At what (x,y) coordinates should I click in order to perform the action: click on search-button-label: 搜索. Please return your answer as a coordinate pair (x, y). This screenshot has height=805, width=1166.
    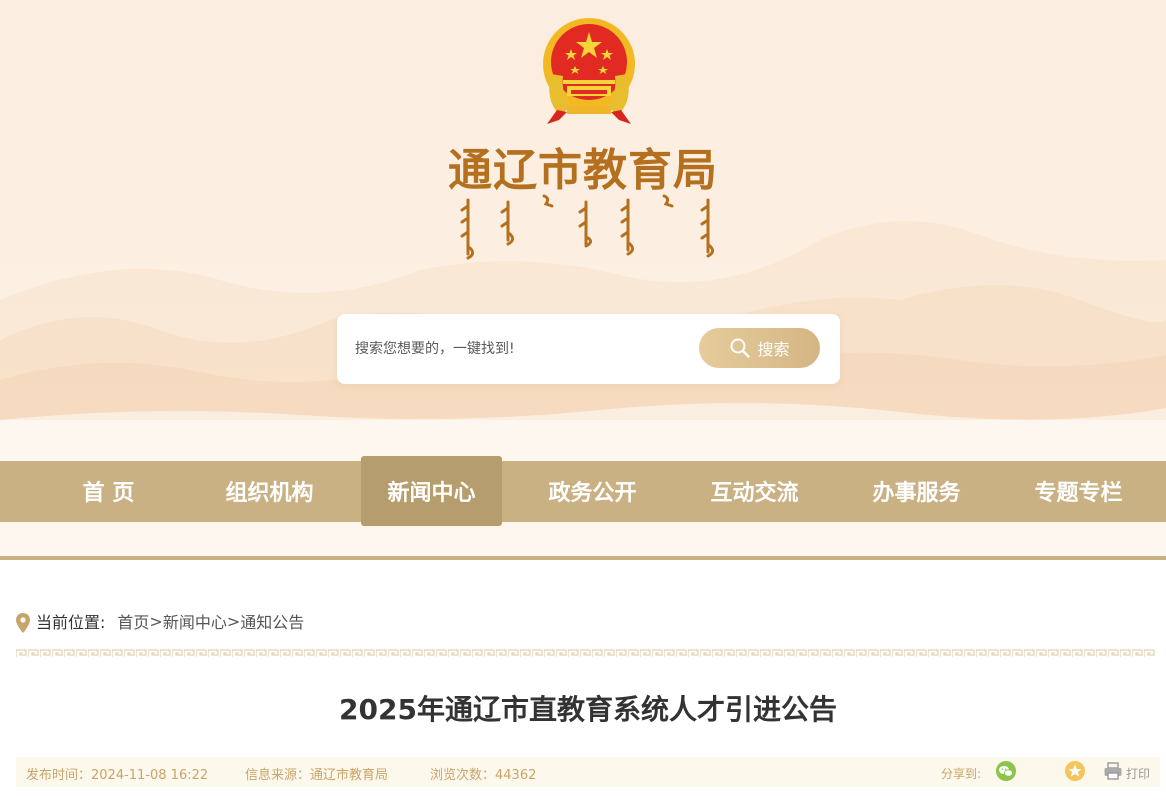
    Looking at the image, I should click on (773, 349).